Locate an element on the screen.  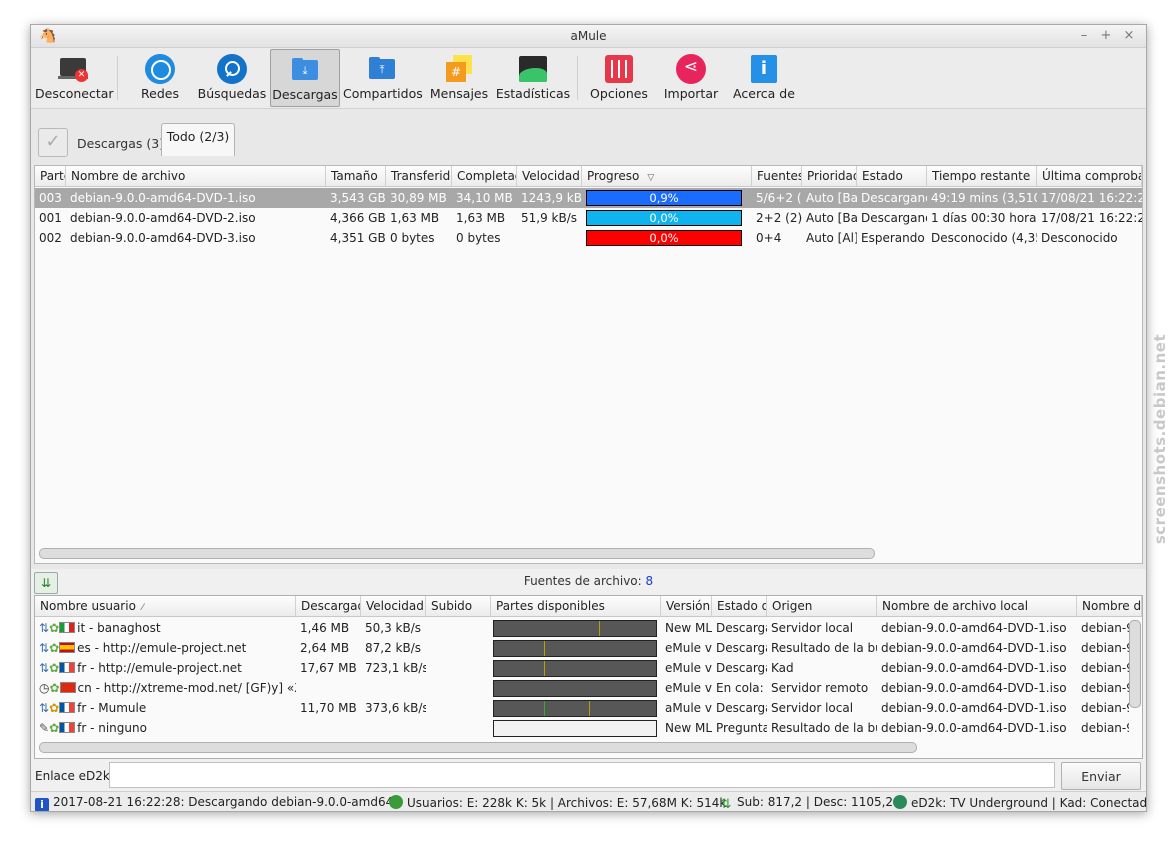
statistics-button: Estadísticas is located at coordinates (533, 77).